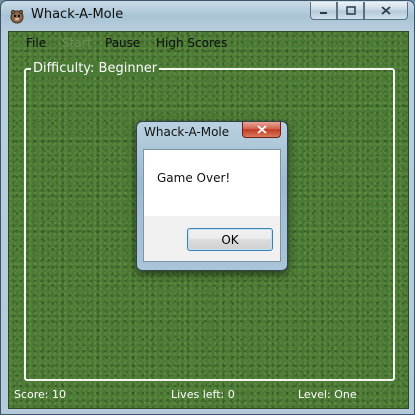 Image resolution: width=415 pixels, height=415 pixels. I want to click on ok-button: OK, so click(230, 239).